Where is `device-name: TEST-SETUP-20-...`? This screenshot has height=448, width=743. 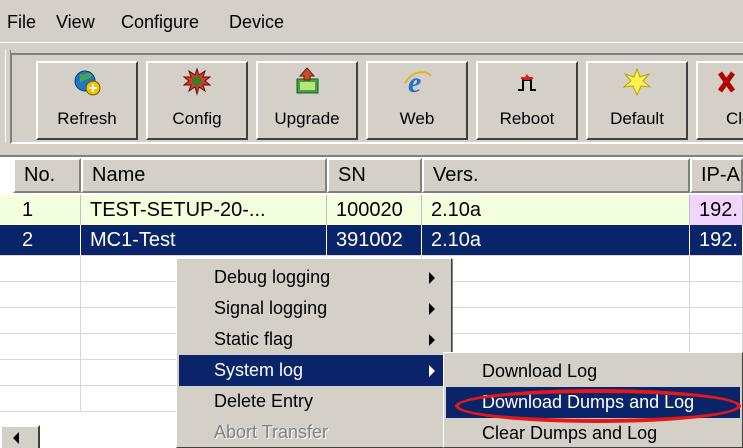
device-name: TEST-SETUP-20-... is located at coordinates (204, 210).